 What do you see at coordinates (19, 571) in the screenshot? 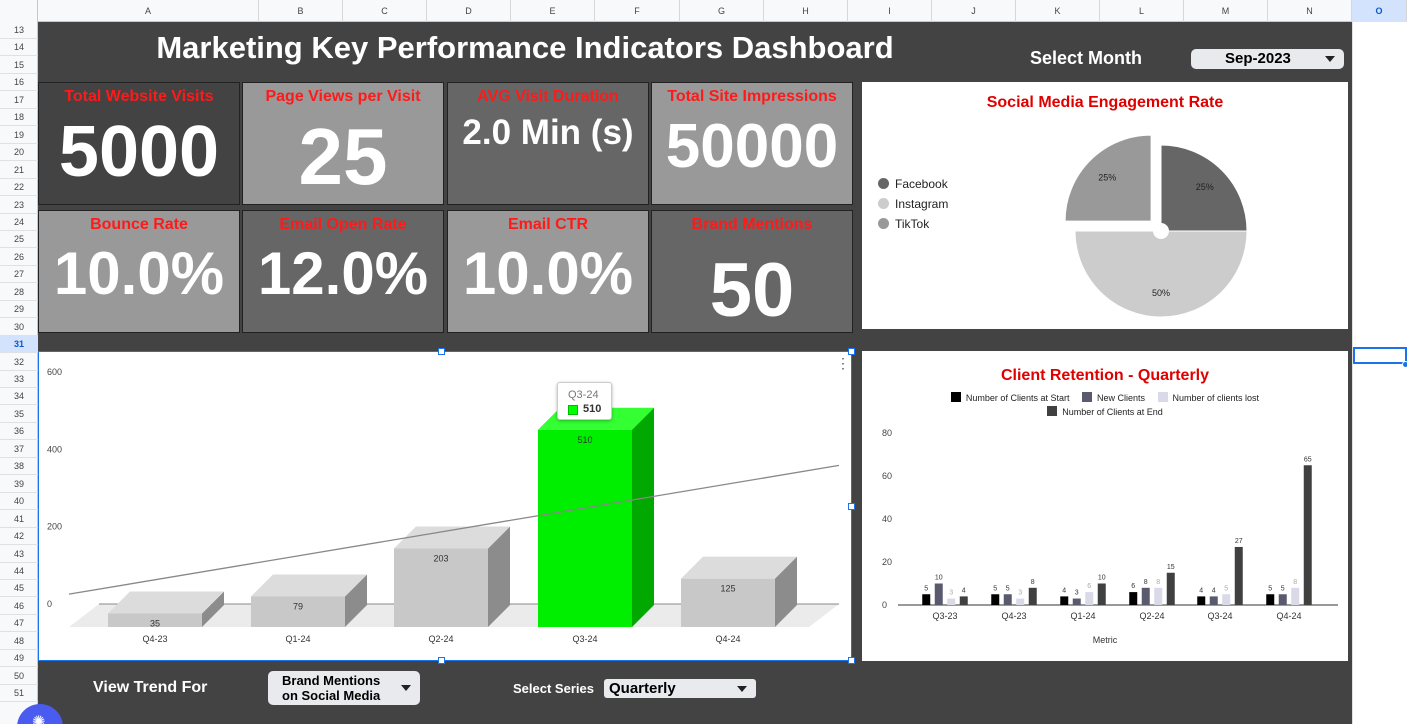
I see `row-header: 44` at bounding box center [19, 571].